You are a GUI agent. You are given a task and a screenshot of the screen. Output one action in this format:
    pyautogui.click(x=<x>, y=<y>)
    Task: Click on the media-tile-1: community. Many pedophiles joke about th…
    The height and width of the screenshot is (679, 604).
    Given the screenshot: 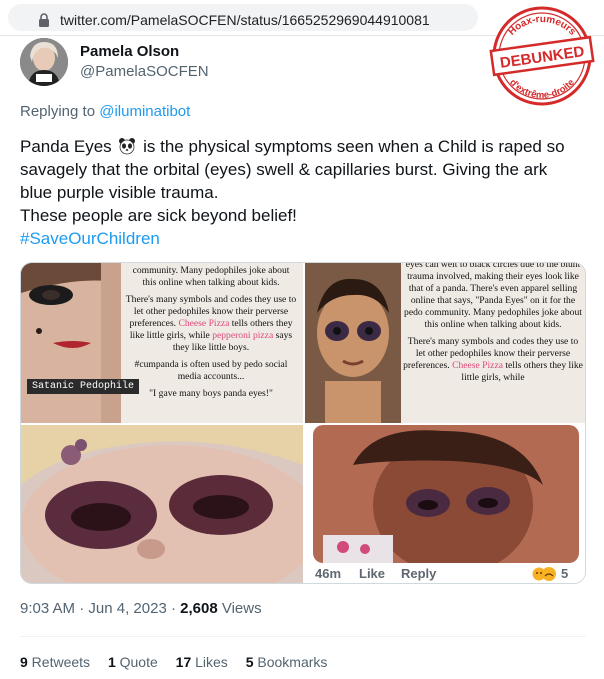 What is the action you would take?
    pyautogui.click(x=162, y=343)
    